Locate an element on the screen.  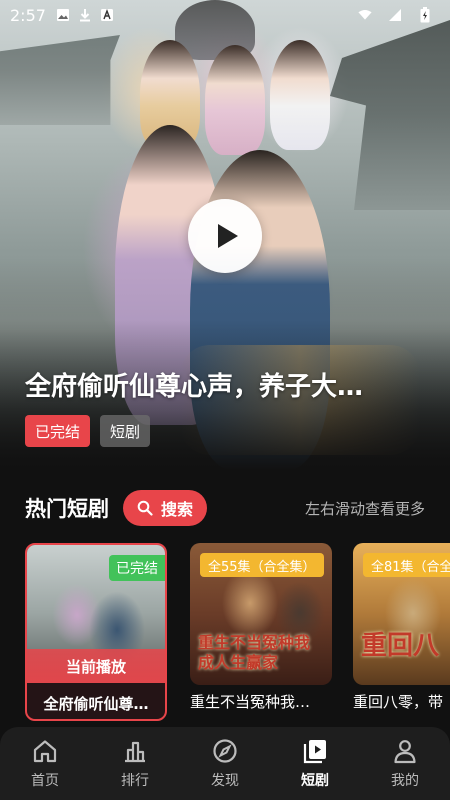
search-icon is located at coordinates (145, 508).